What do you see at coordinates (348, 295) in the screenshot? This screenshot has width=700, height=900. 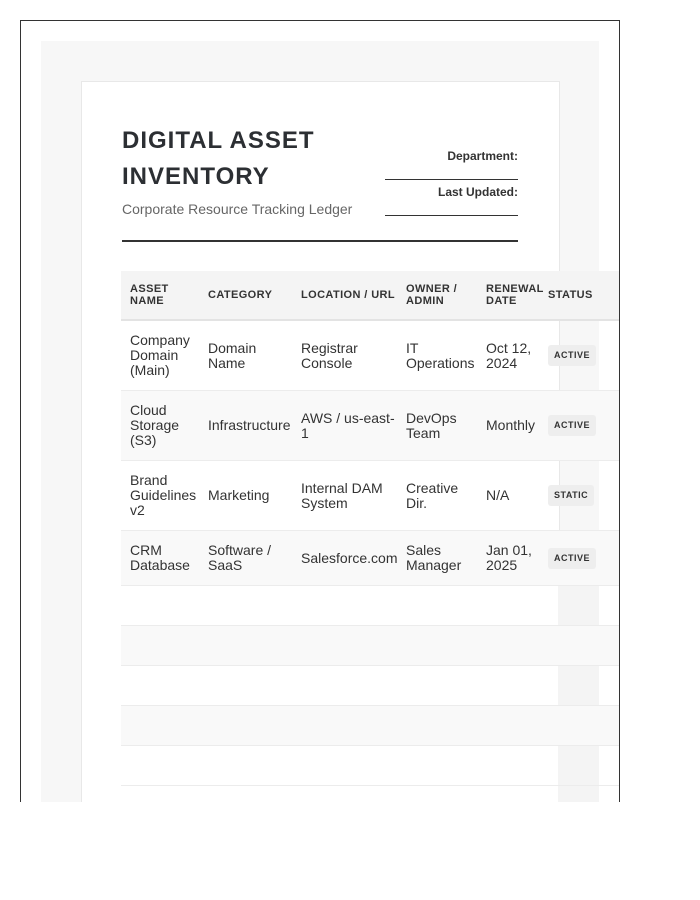 I see `column-header-location: LOCATION / URL` at bounding box center [348, 295].